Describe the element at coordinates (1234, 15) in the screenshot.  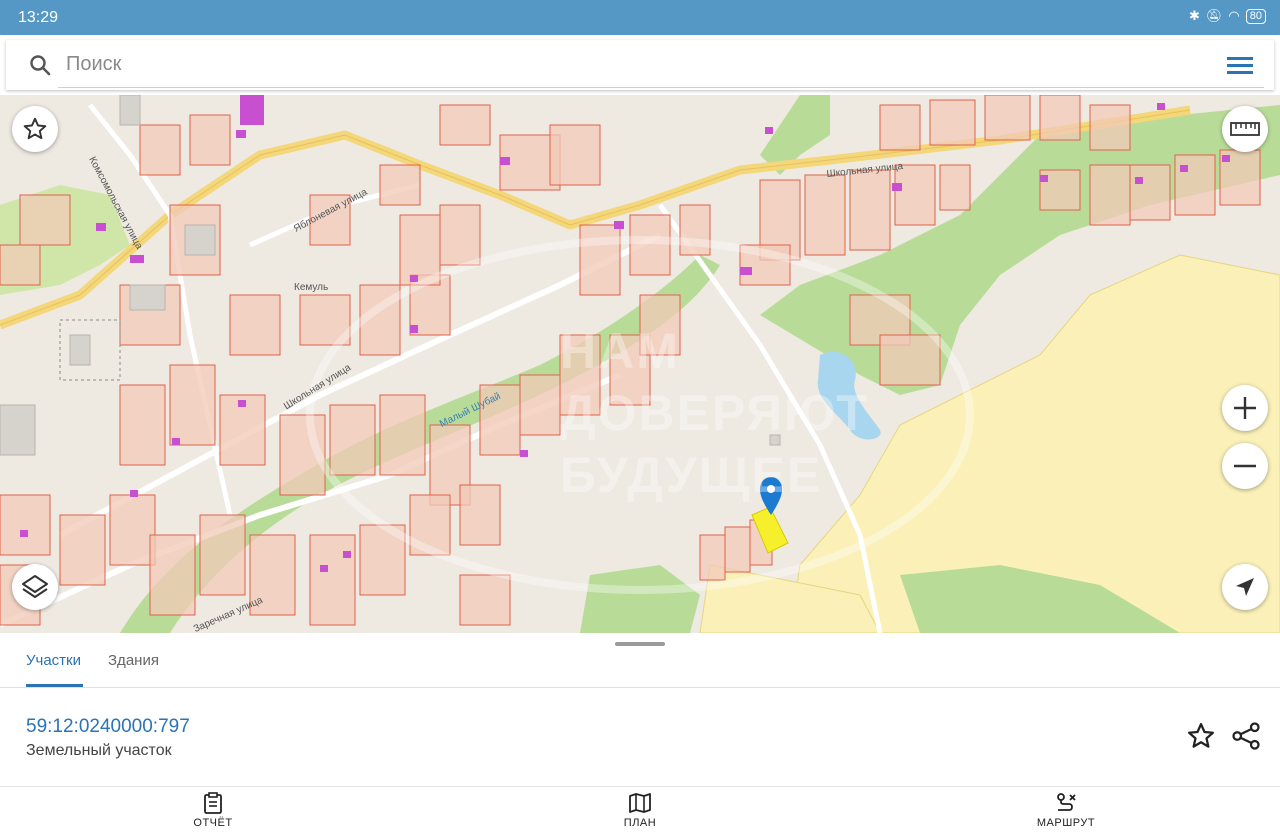
I see `wifi-icon: ◠` at that location.